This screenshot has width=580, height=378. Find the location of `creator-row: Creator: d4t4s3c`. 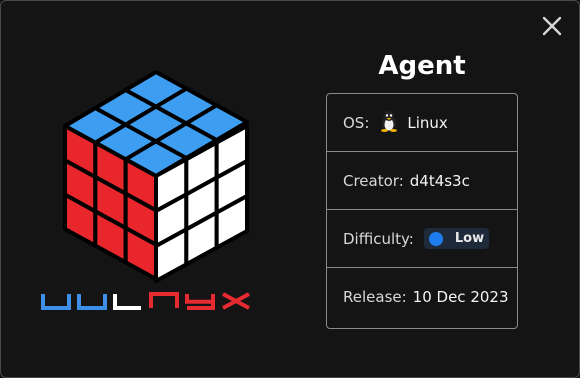

creator-row: Creator: d4t4s3c is located at coordinates (422, 181).